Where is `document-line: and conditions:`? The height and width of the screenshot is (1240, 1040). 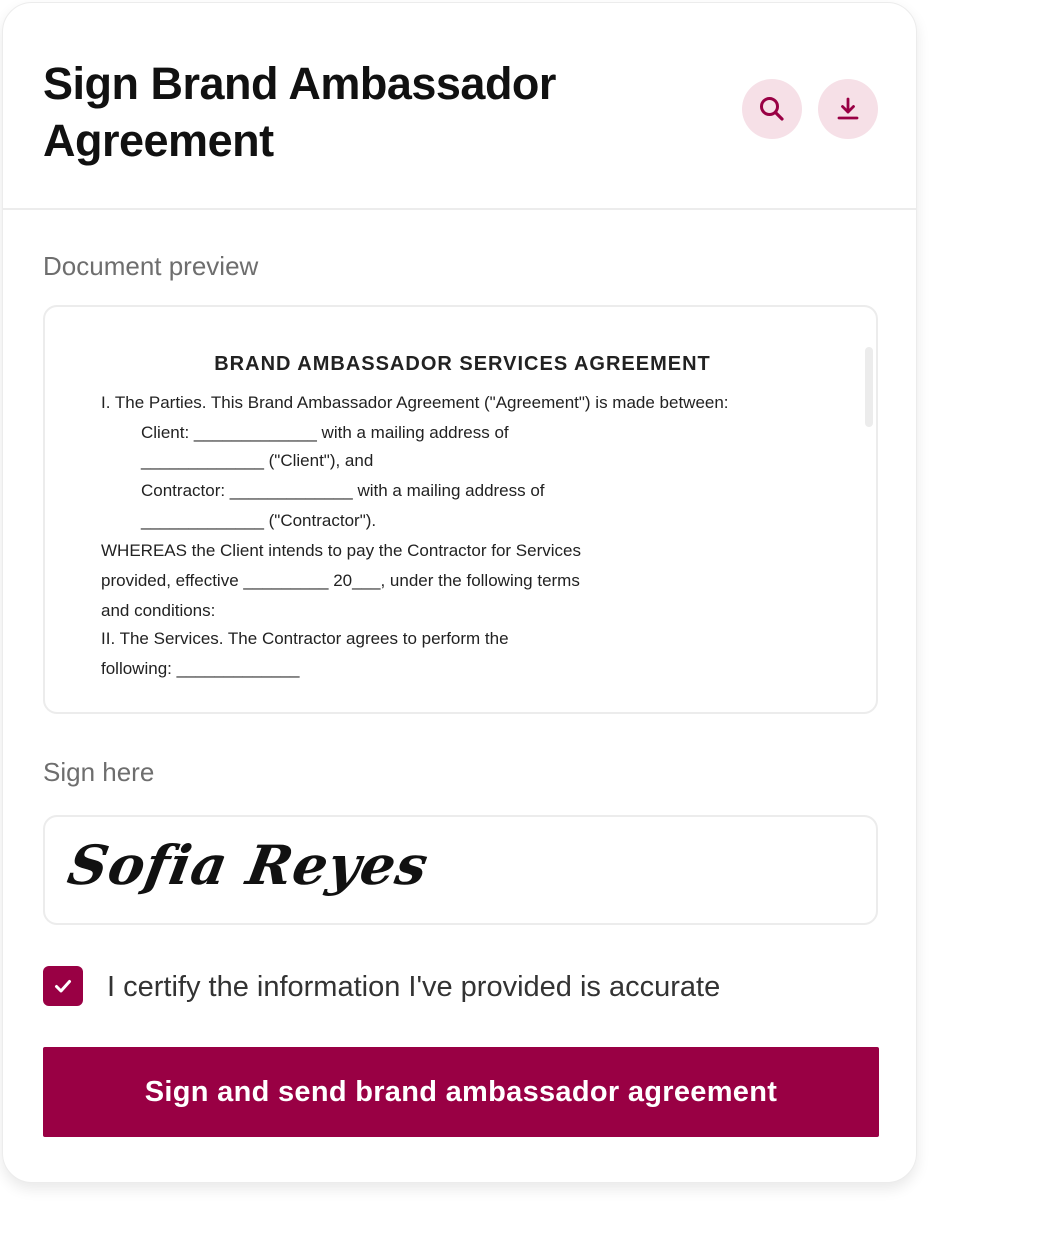 document-line: and conditions: is located at coordinates (158, 610).